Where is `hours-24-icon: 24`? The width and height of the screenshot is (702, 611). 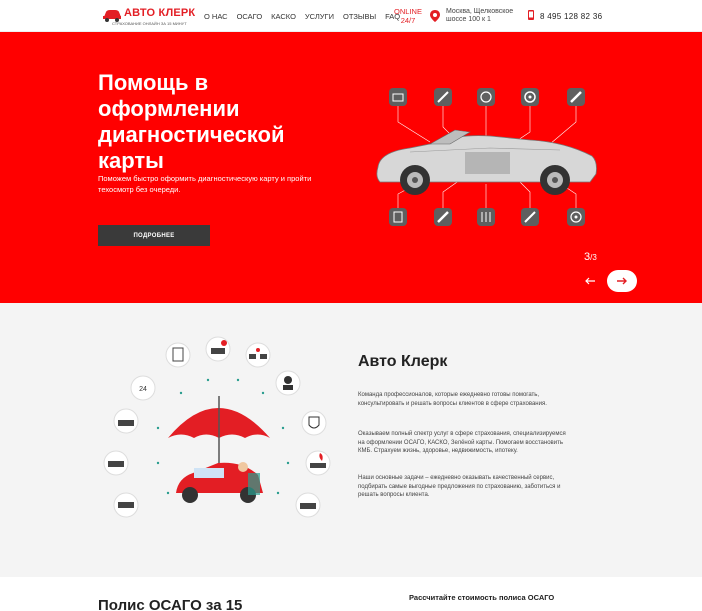 hours-24-icon: 24 is located at coordinates (143, 388).